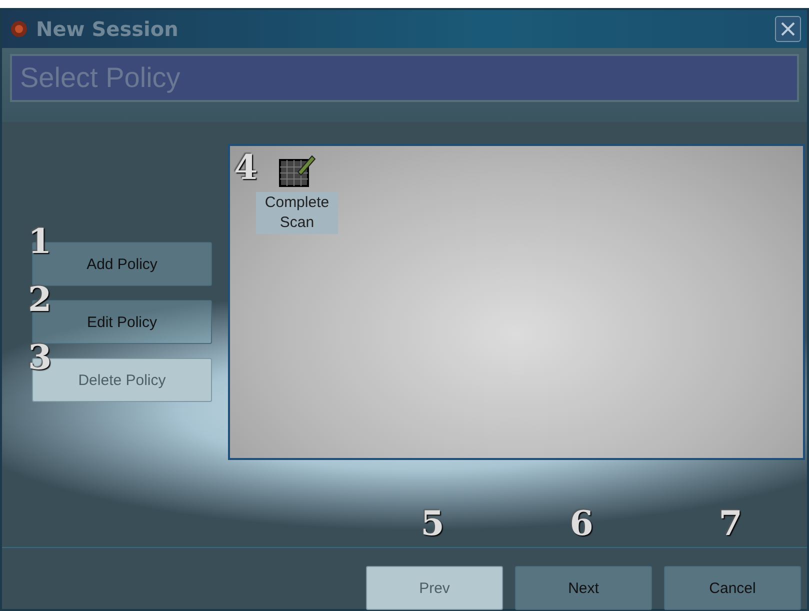 Image resolution: width=809 pixels, height=611 pixels. Describe the element at coordinates (108, 29) in the screenshot. I see `window-title: New Session` at that location.